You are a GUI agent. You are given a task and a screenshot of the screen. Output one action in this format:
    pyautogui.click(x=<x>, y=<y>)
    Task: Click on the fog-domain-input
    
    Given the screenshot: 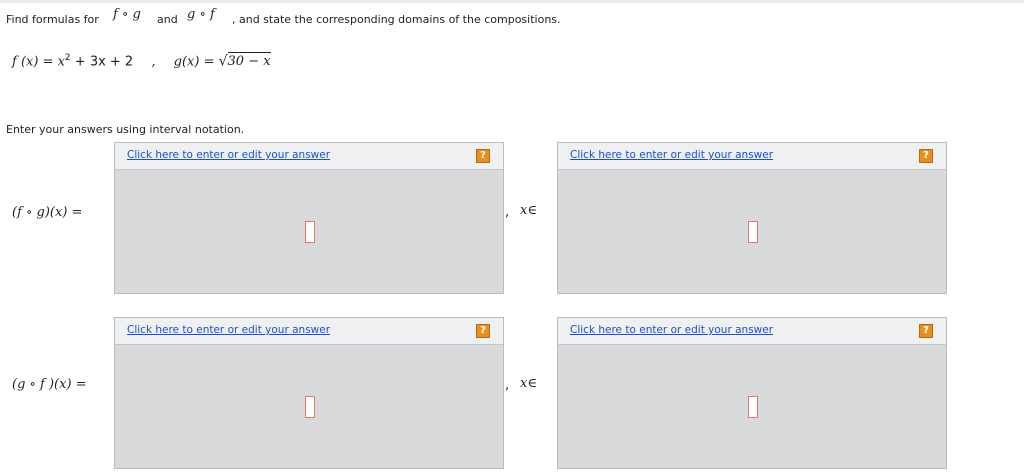 What is the action you would take?
    pyautogui.click(x=753, y=232)
    